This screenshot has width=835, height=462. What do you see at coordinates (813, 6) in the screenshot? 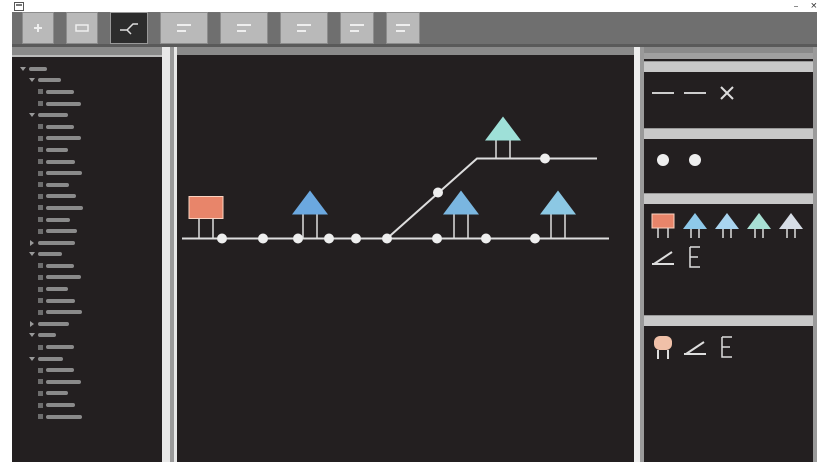
I see `close-button: ×` at bounding box center [813, 6].